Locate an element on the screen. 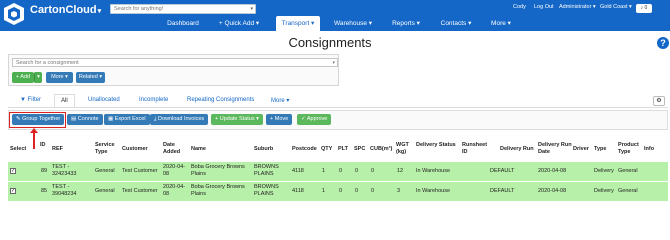 This screenshot has height=240, width=670. download-invoices-button: ⤓ Download Invoices is located at coordinates (179, 119).